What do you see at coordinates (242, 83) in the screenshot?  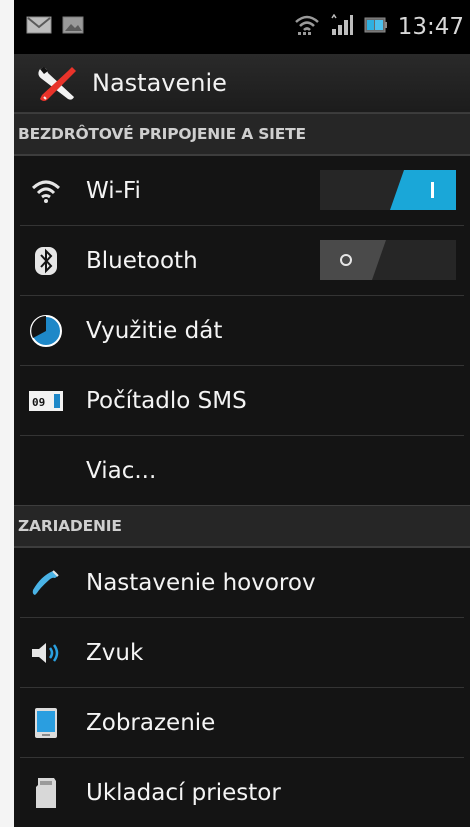 I see `action-bar: Nastavenie` at bounding box center [242, 83].